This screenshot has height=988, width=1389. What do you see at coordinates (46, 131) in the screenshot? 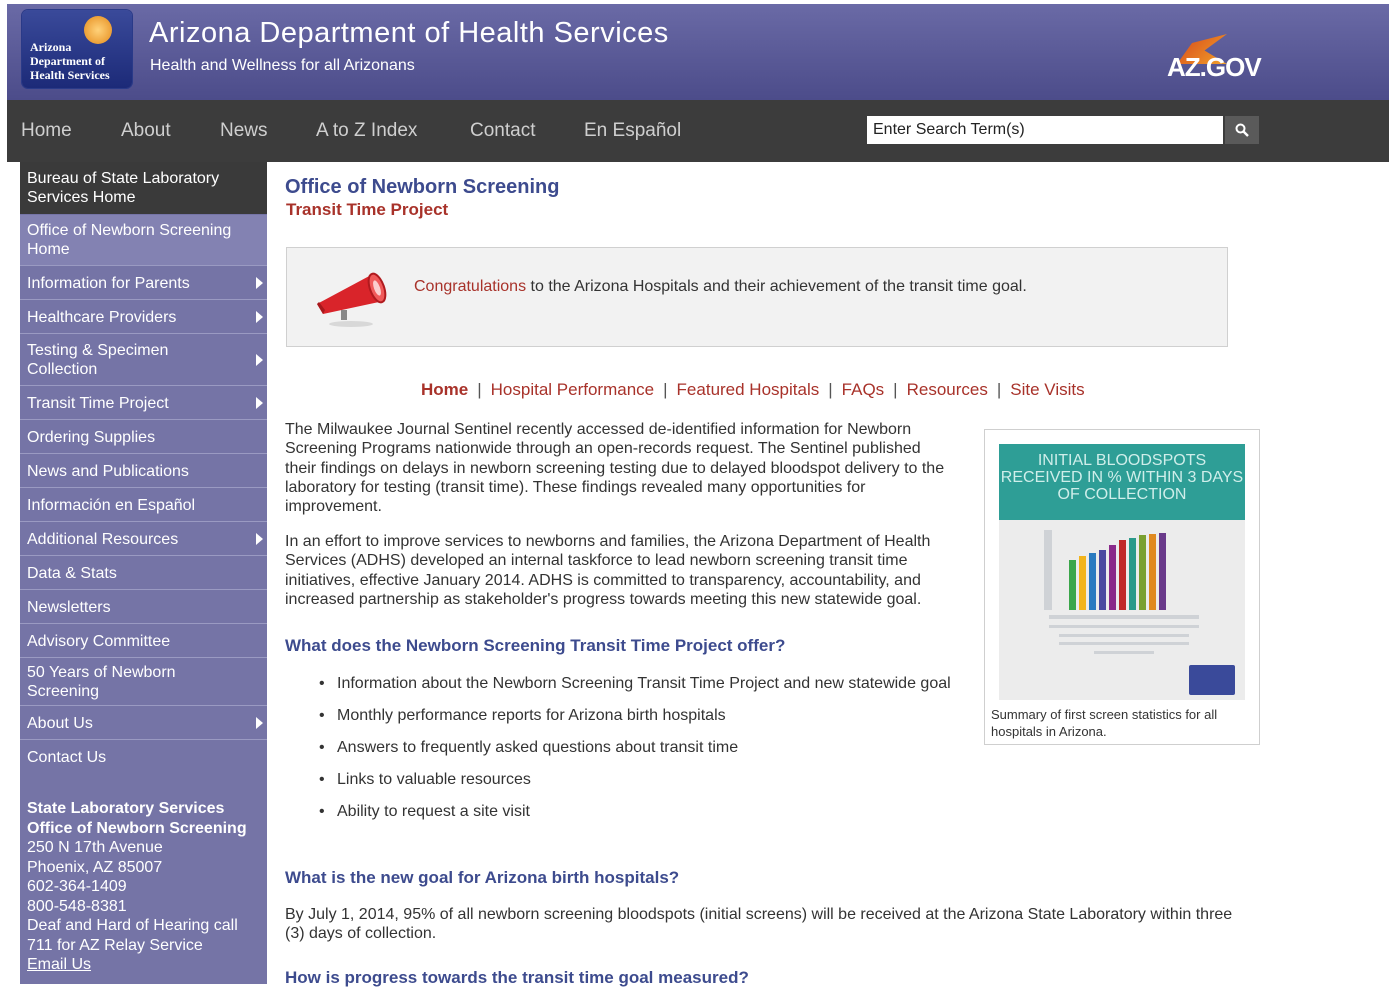
I see `nav-home: Home` at bounding box center [46, 131].